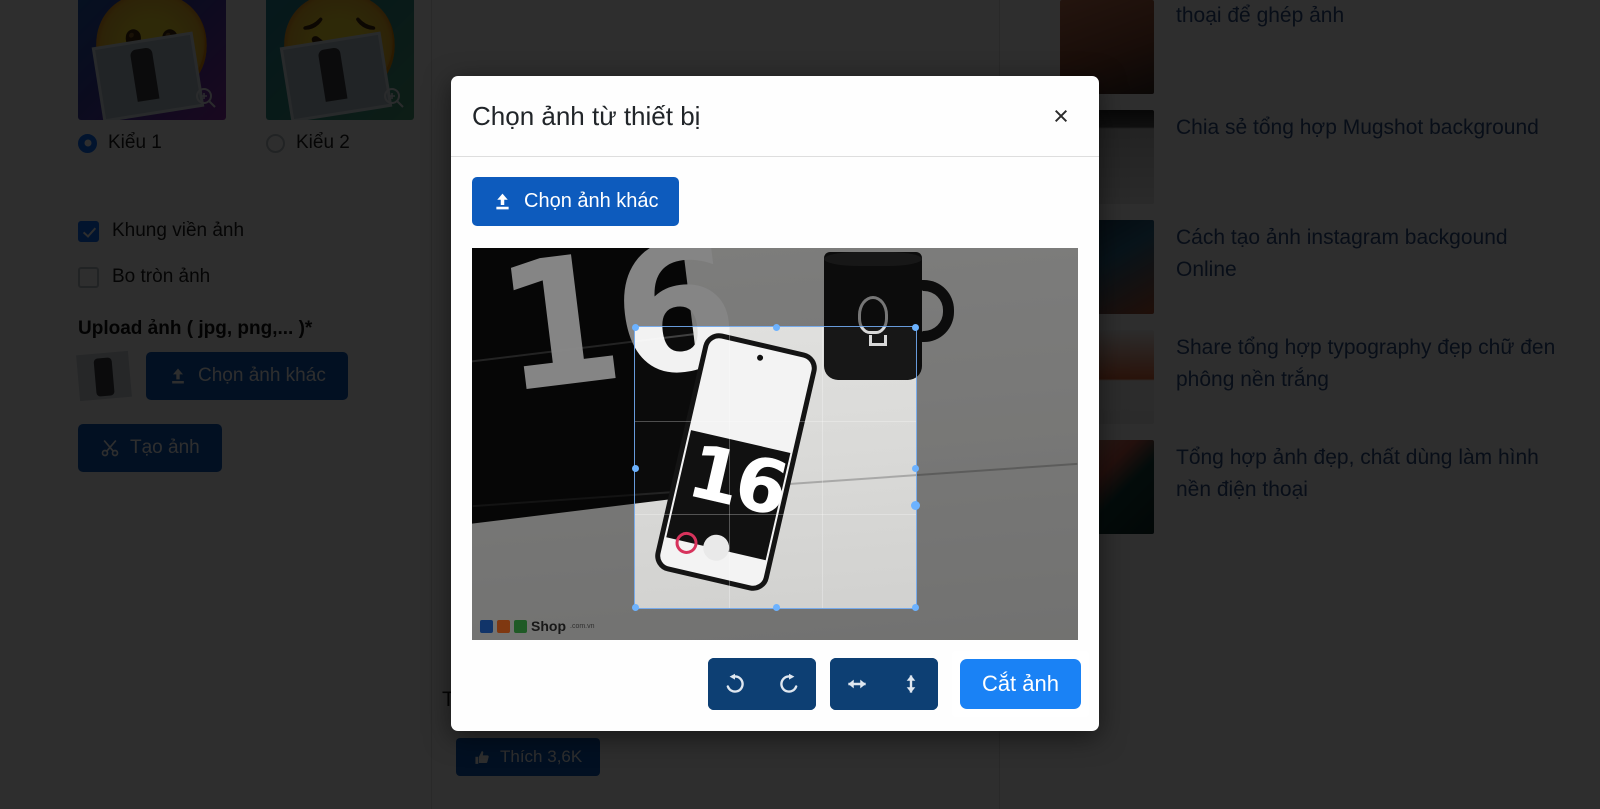 This screenshot has width=1600, height=809. What do you see at coordinates (776, 467) in the screenshot?
I see `crop-selection-box` at bounding box center [776, 467].